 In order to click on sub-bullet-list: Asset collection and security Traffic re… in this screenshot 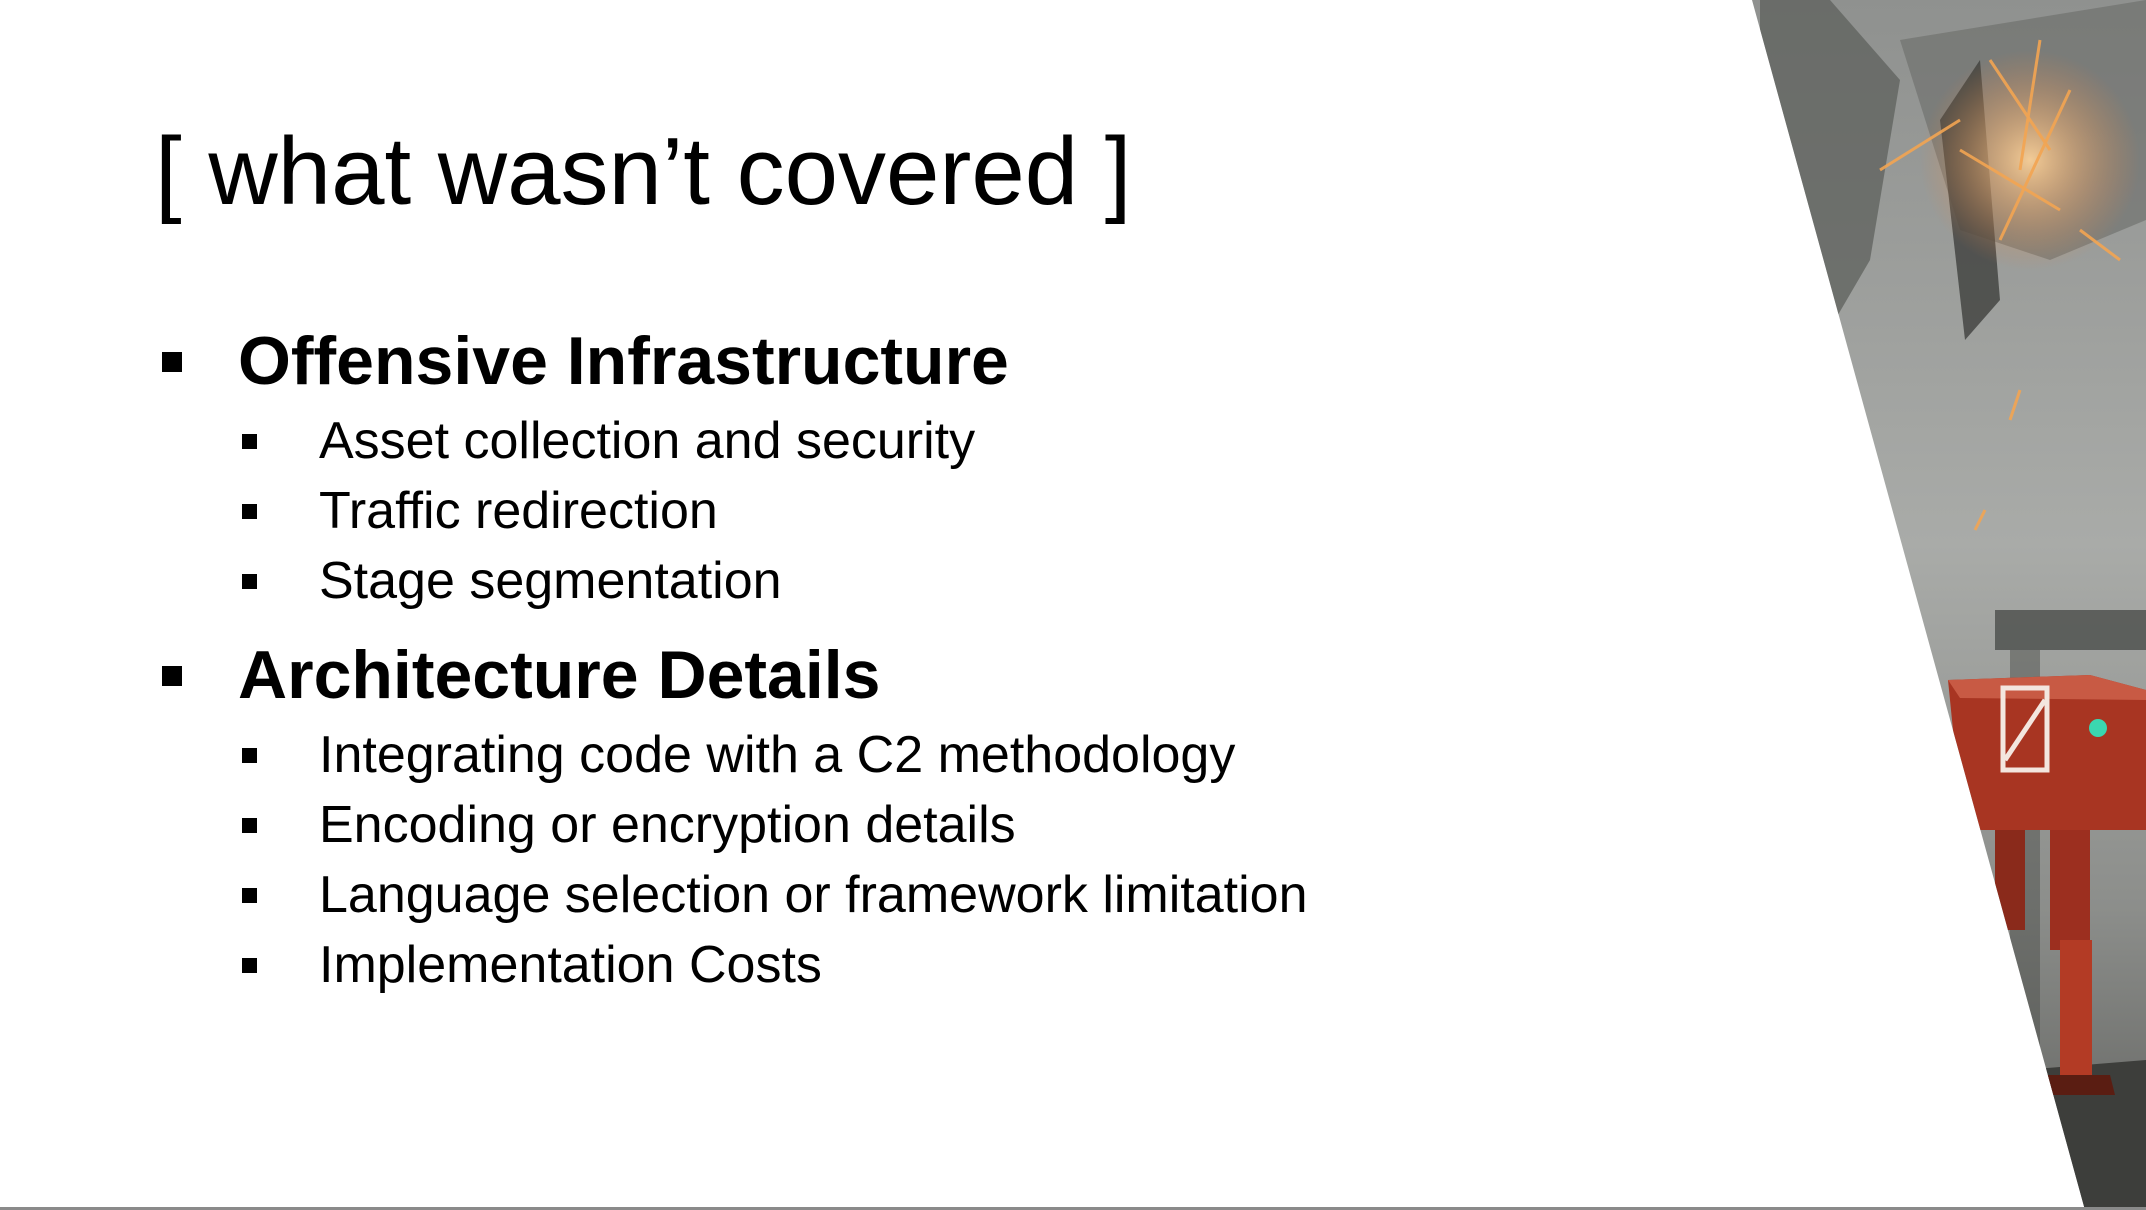, I will do `click(940, 511)`.